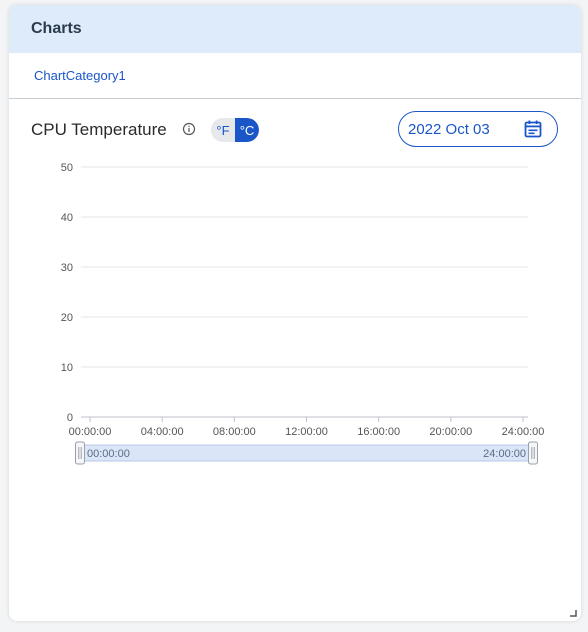  Describe the element at coordinates (162, 432) in the screenshot. I see `x-tick-label: 04:00:00` at that location.